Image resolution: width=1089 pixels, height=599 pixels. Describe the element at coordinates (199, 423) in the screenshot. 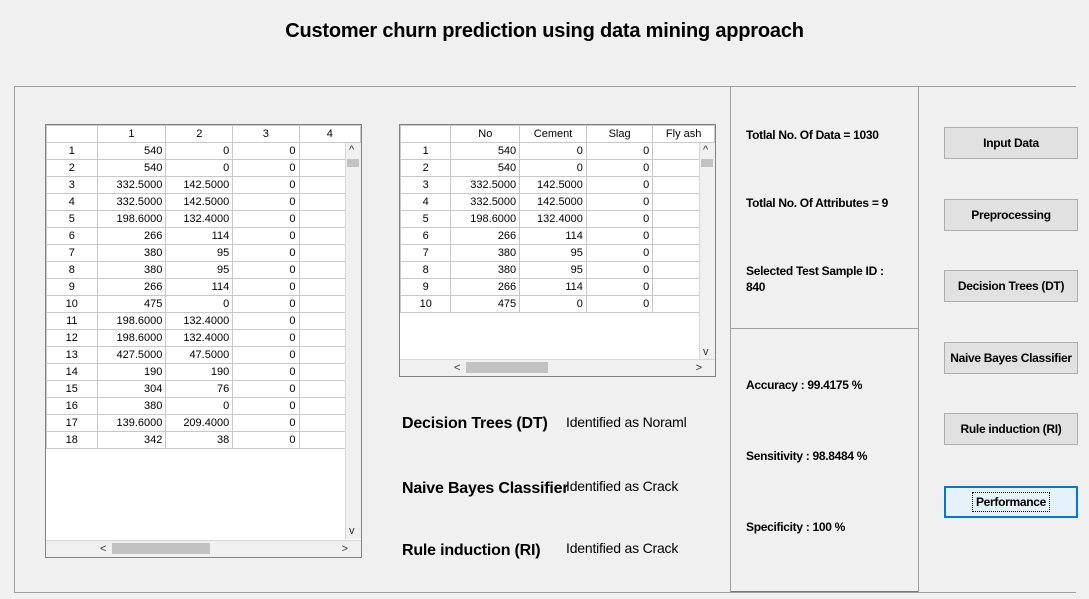

I see `table-cell: 209.4000` at that location.